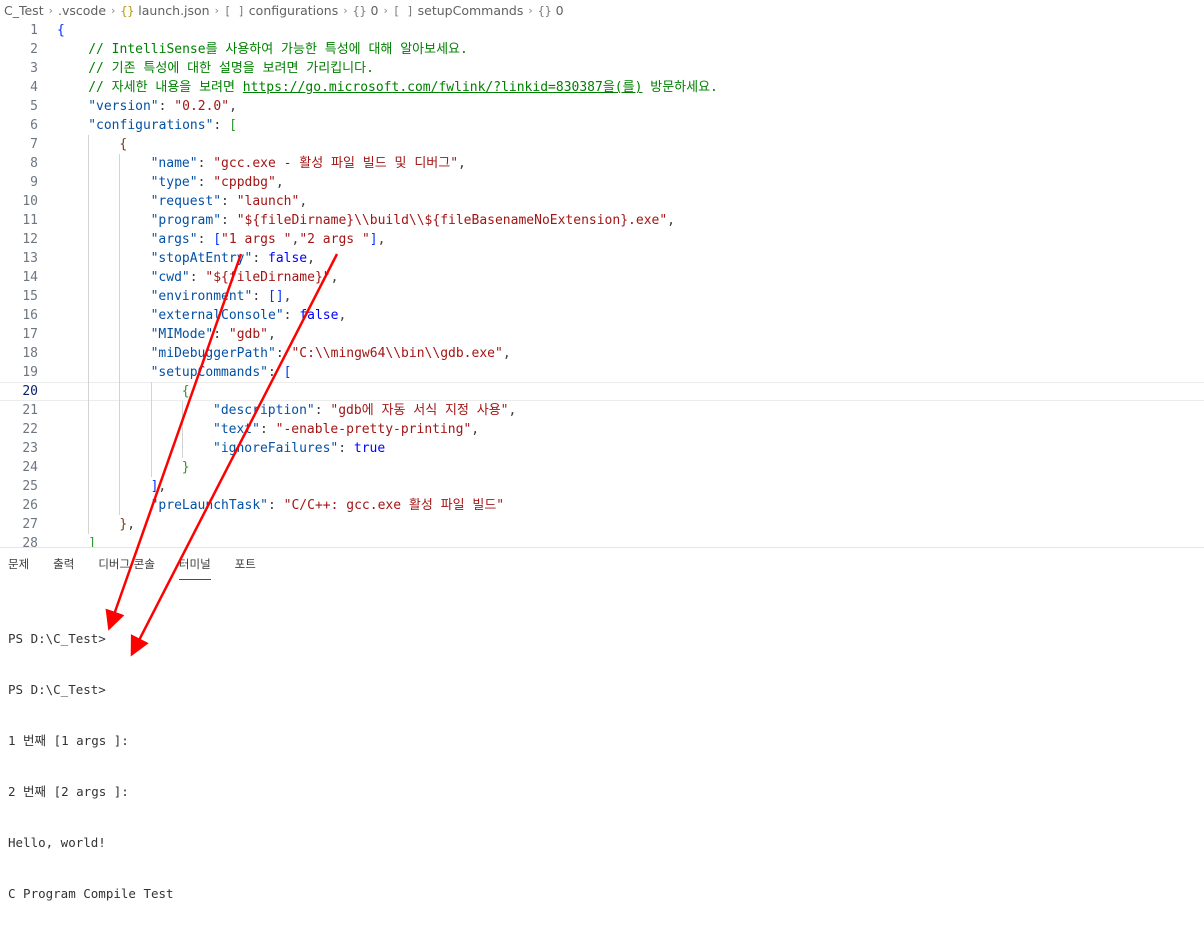 This screenshot has width=1204, height=936. Describe the element at coordinates (30, 258) in the screenshot. I see `line-number: 13` at that location.